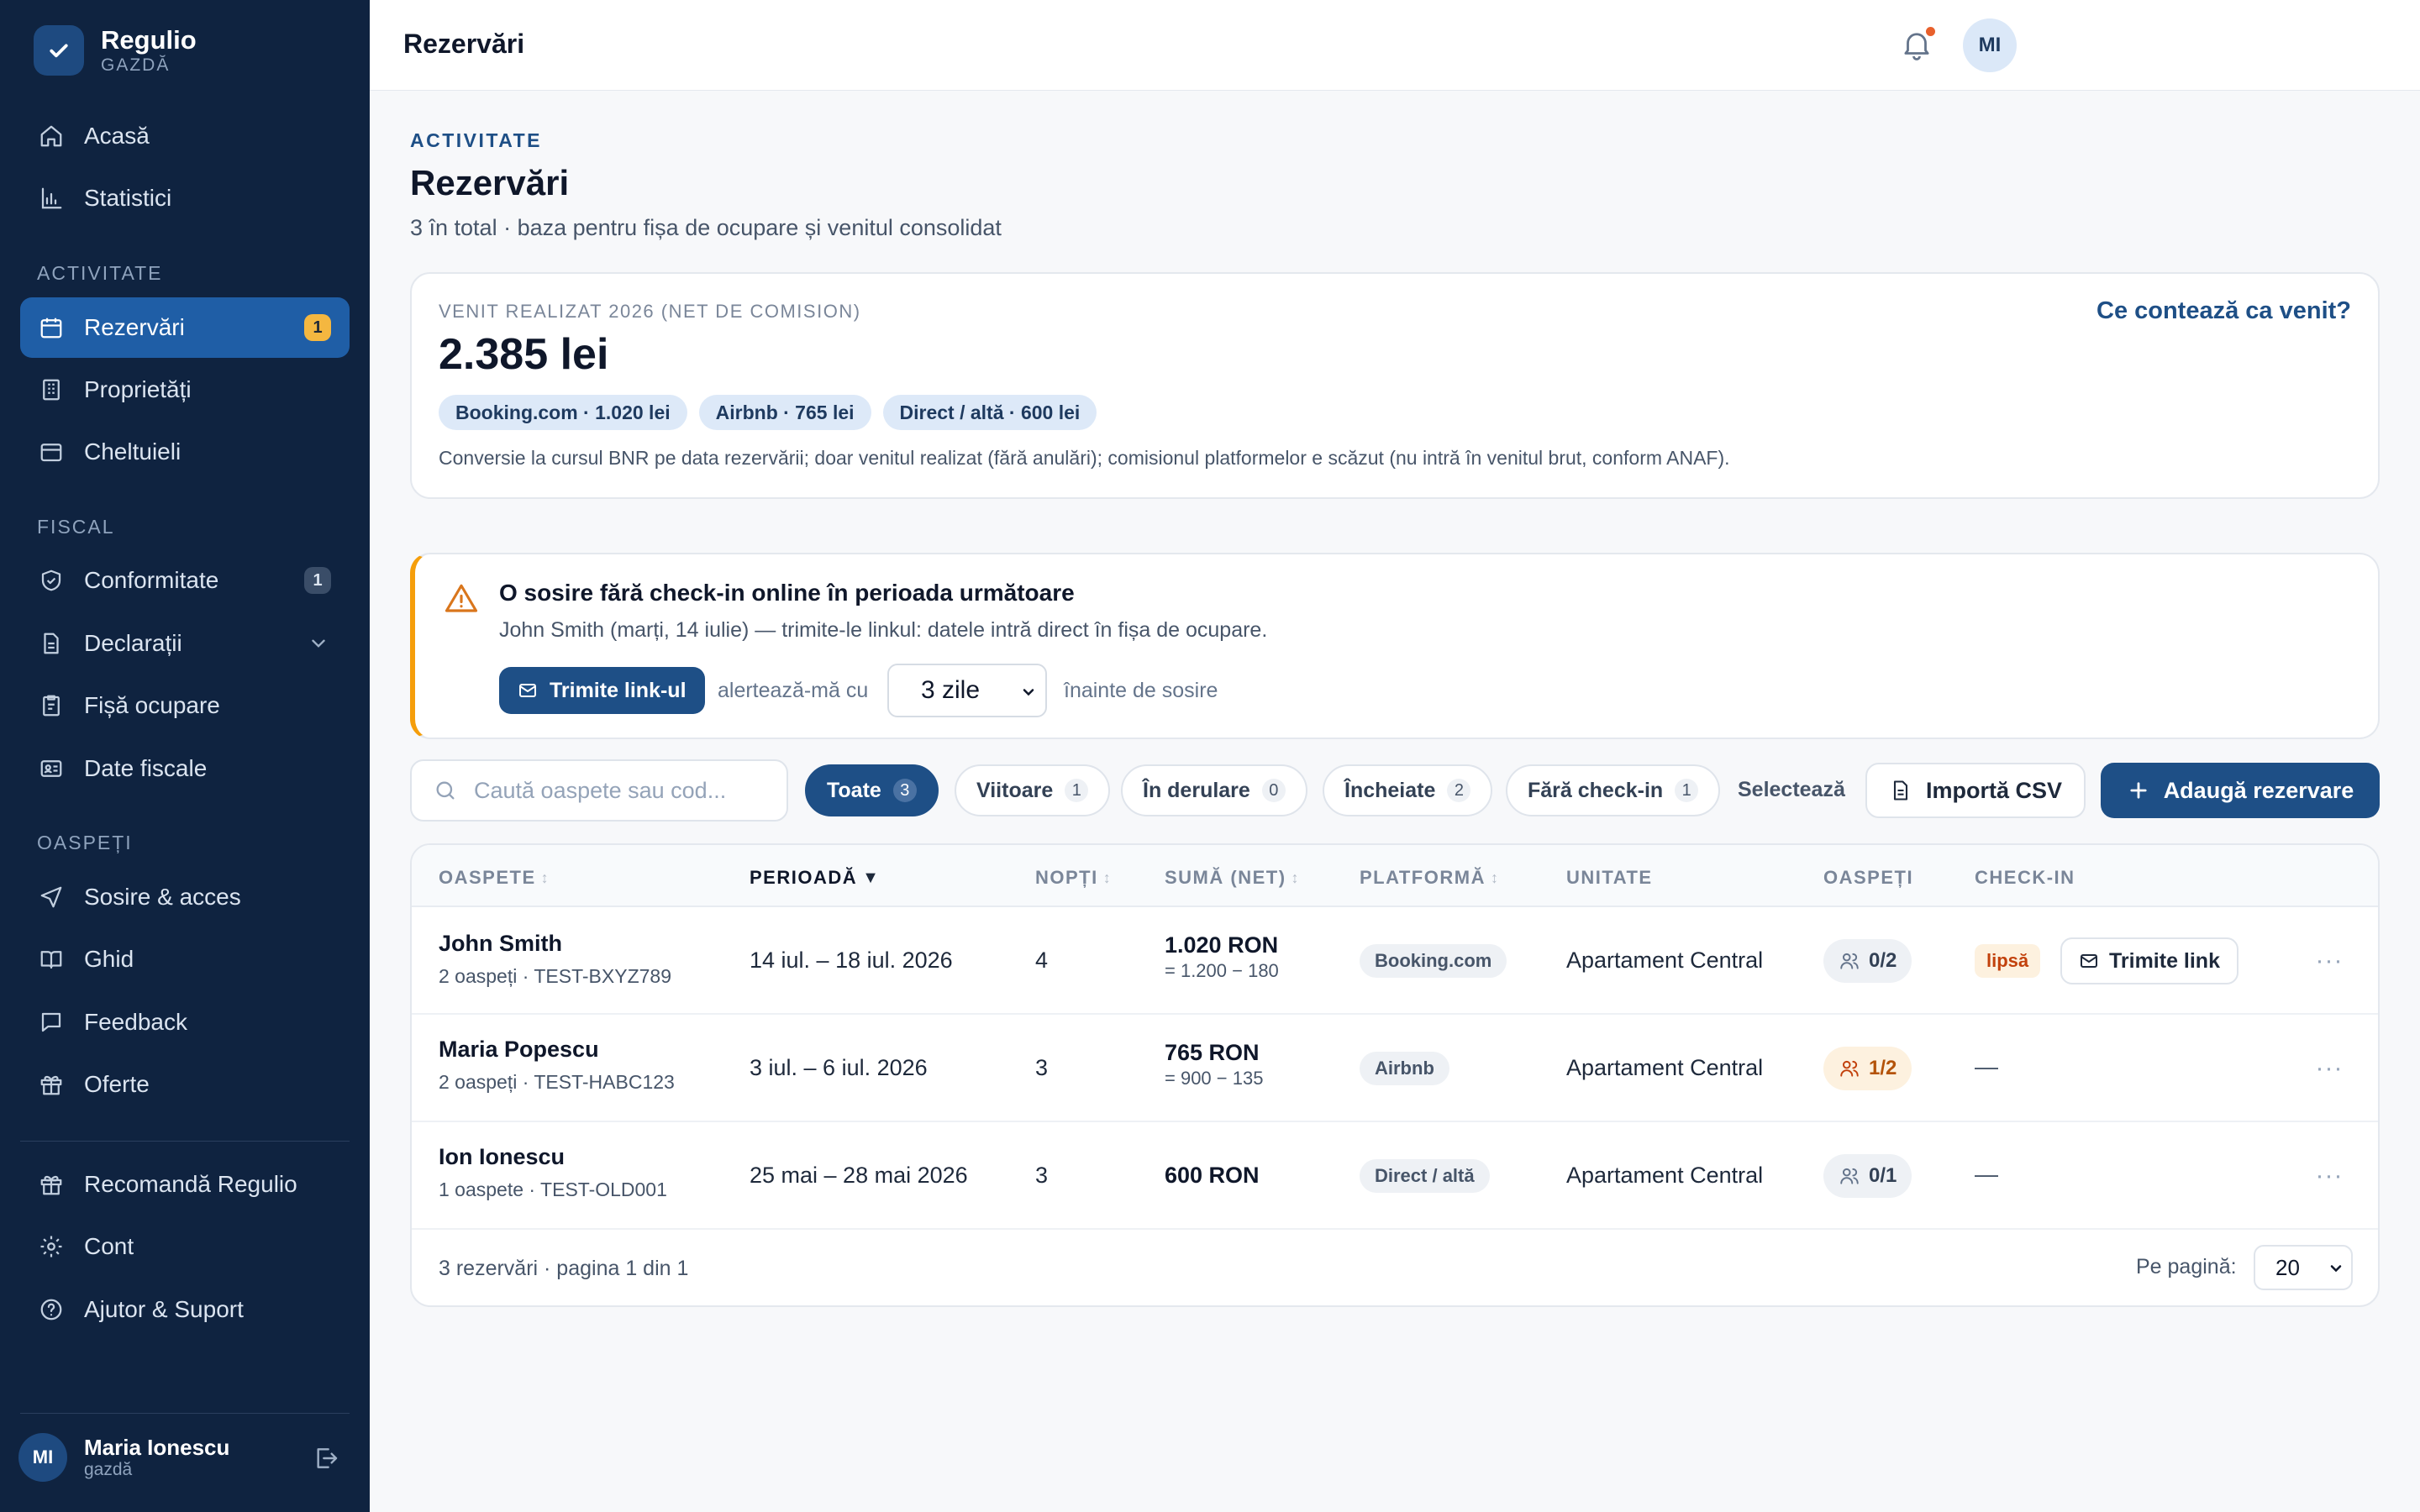  Describe the element at coordinates (625, 790) in the screenshot. I see `search-input` at that location.